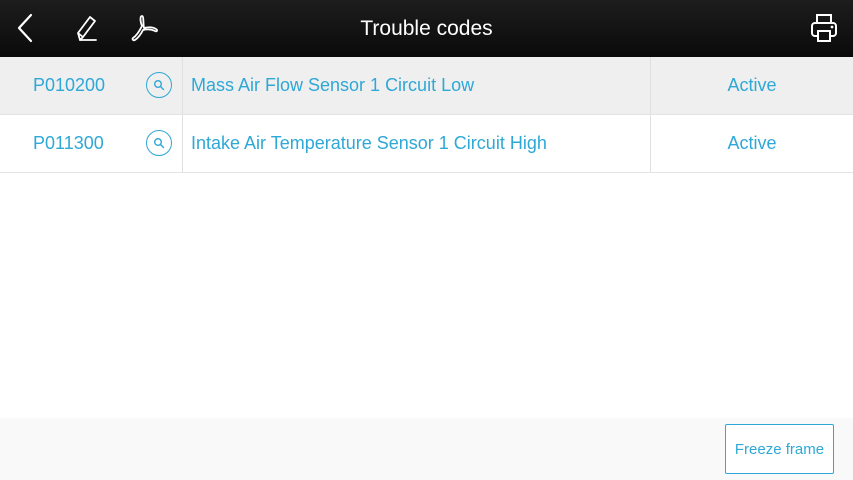 This screenshot has height=480, width=853. I want to click on pdf-icon, so click(144, 28).